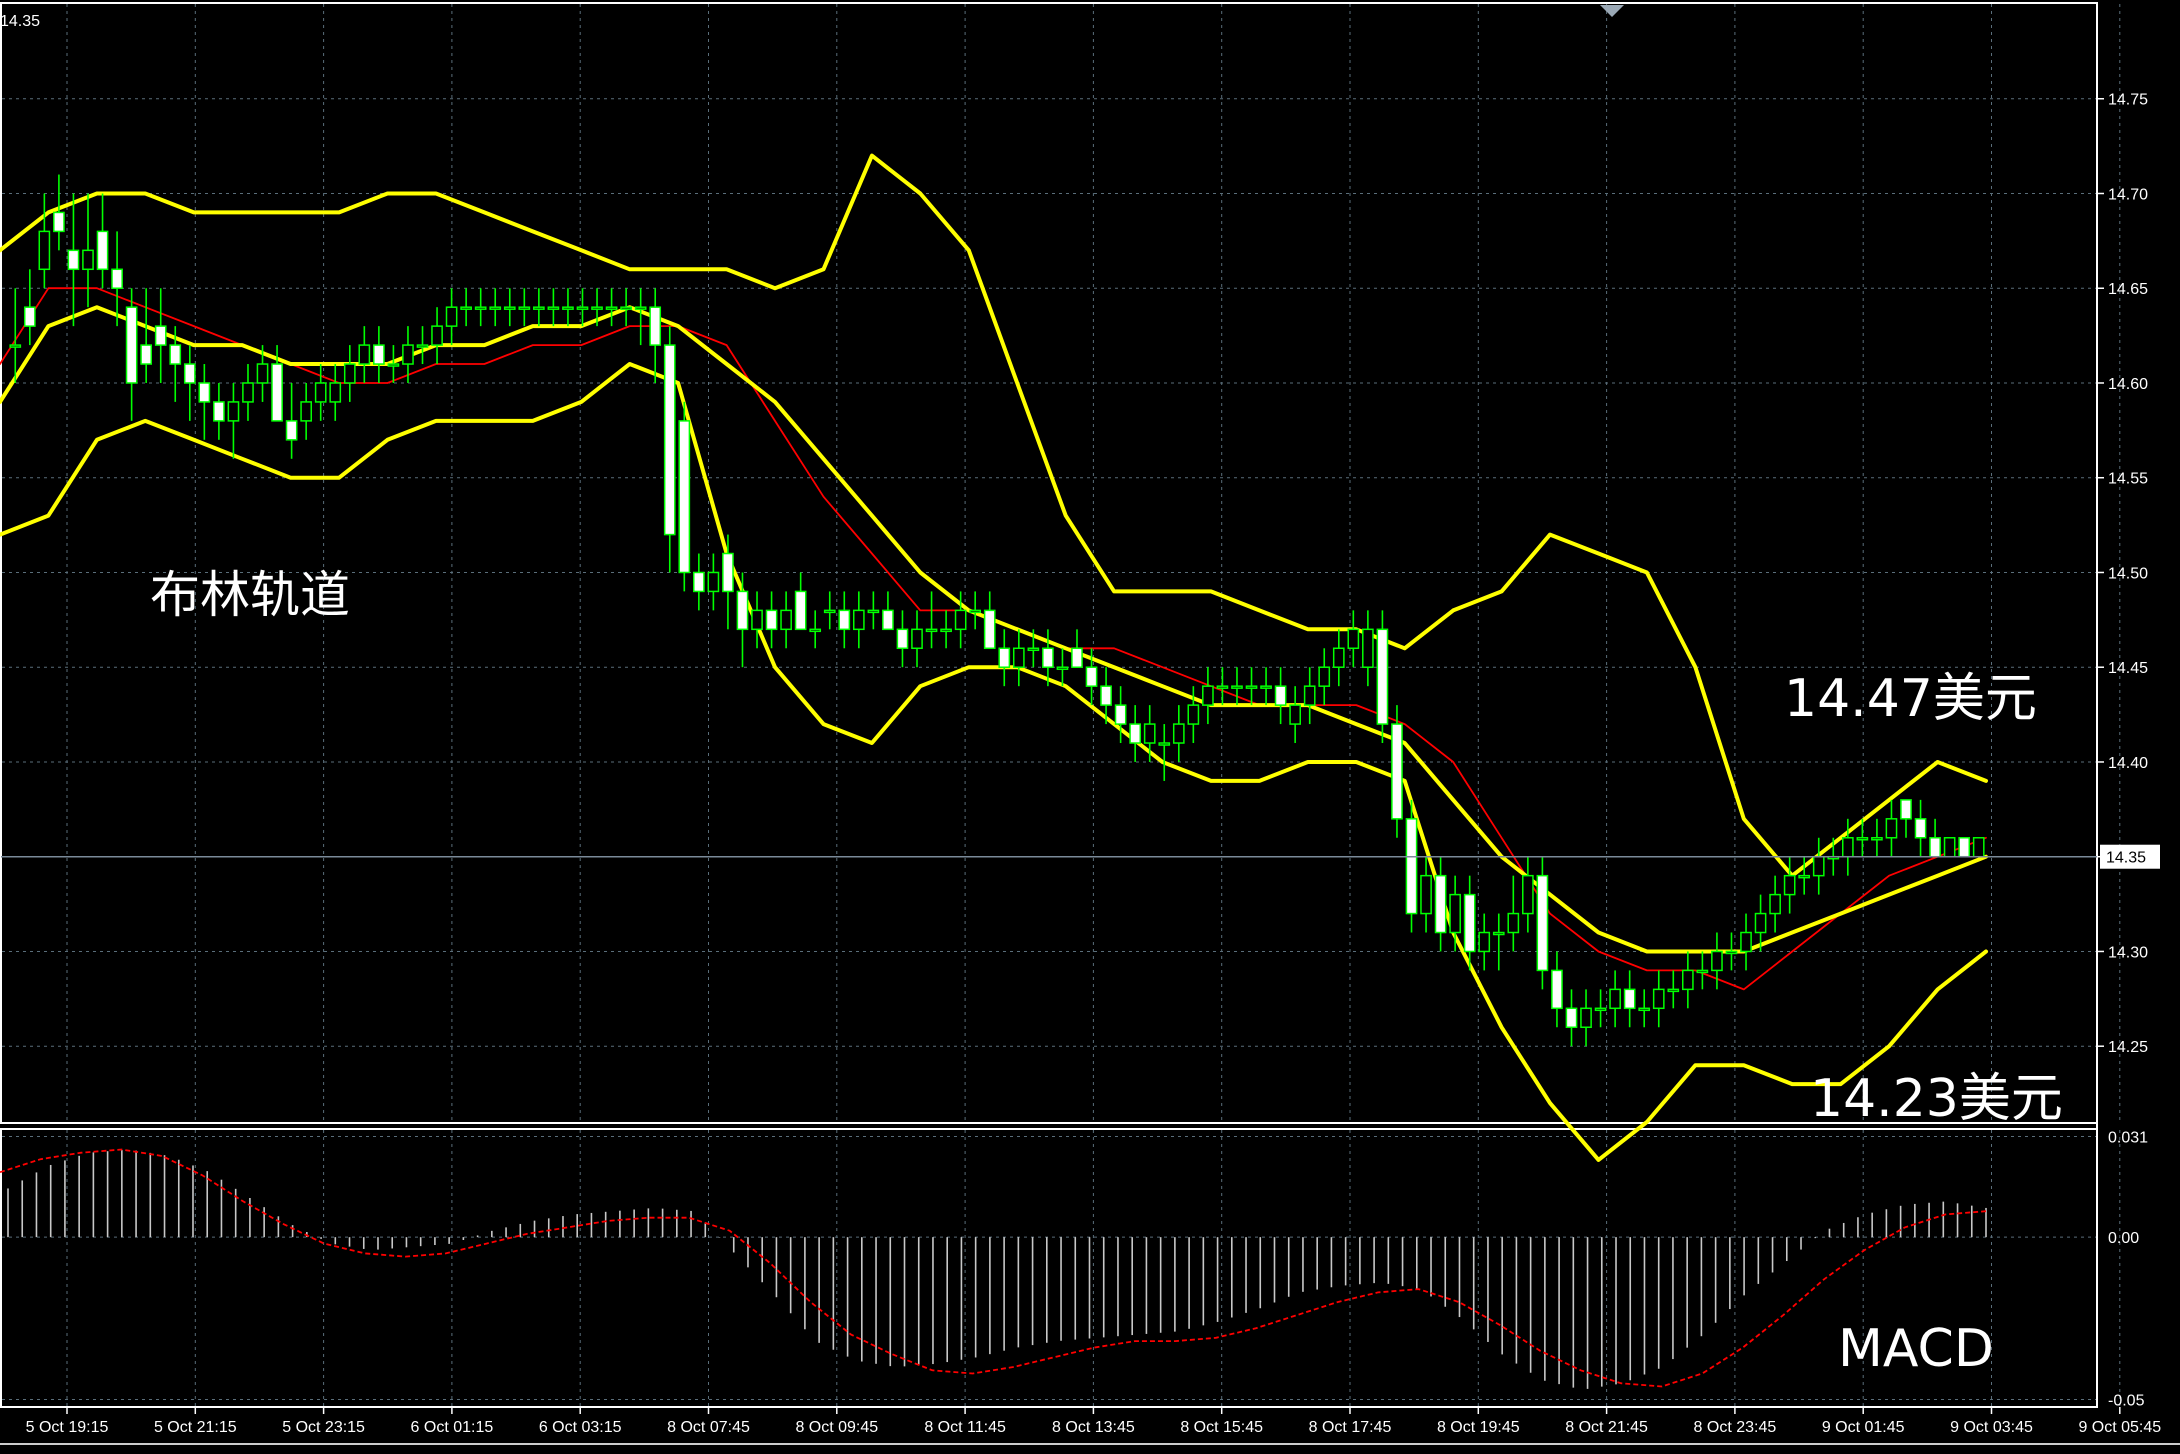 The width and height of the screenshot is (2180, 1454). I want to click on lower-price-annotation: 14.23美元, so click(1936, 1099).